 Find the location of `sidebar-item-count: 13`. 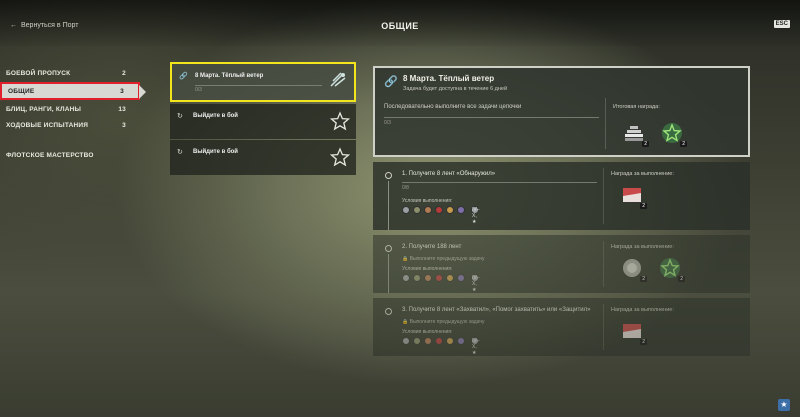

sidebar-item-count: 13 is located at coordinates (122, 109).